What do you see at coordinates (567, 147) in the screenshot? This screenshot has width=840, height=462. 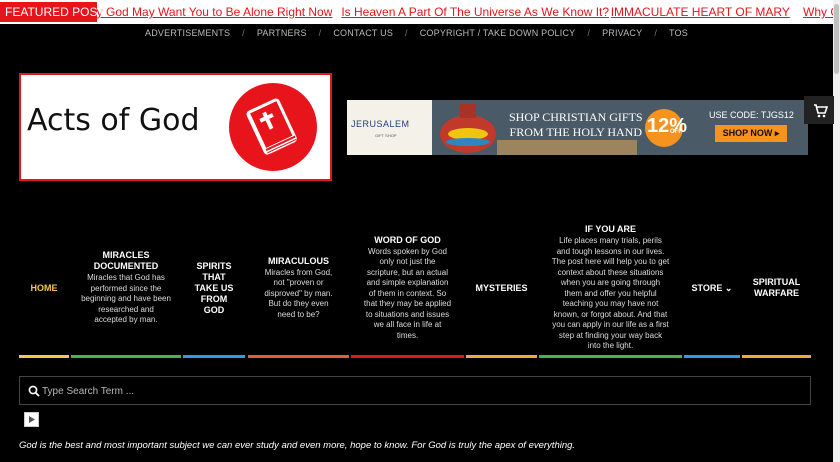 I see `city-image` at bounding box center [567, 147].